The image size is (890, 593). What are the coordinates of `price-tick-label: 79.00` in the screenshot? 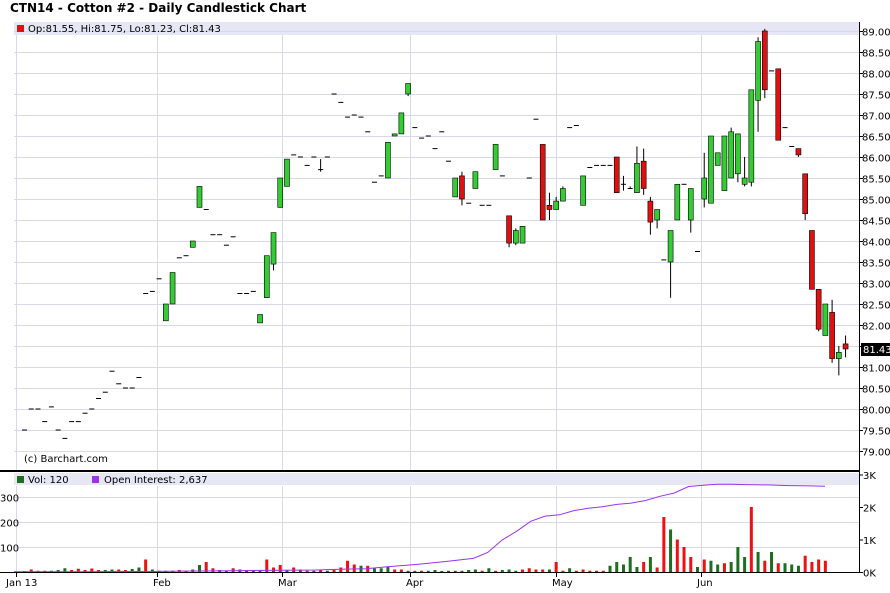 It's located at (876, 453).